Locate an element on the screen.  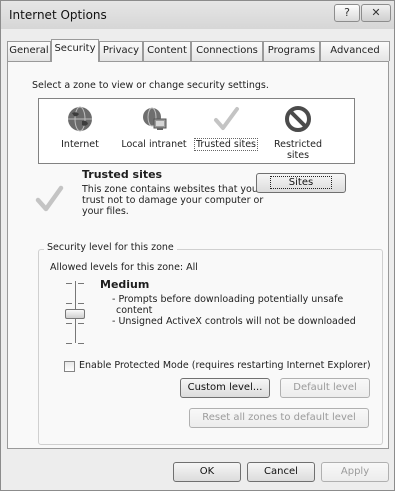
protected-mode-checkbox is located at coordinates (69, 366).